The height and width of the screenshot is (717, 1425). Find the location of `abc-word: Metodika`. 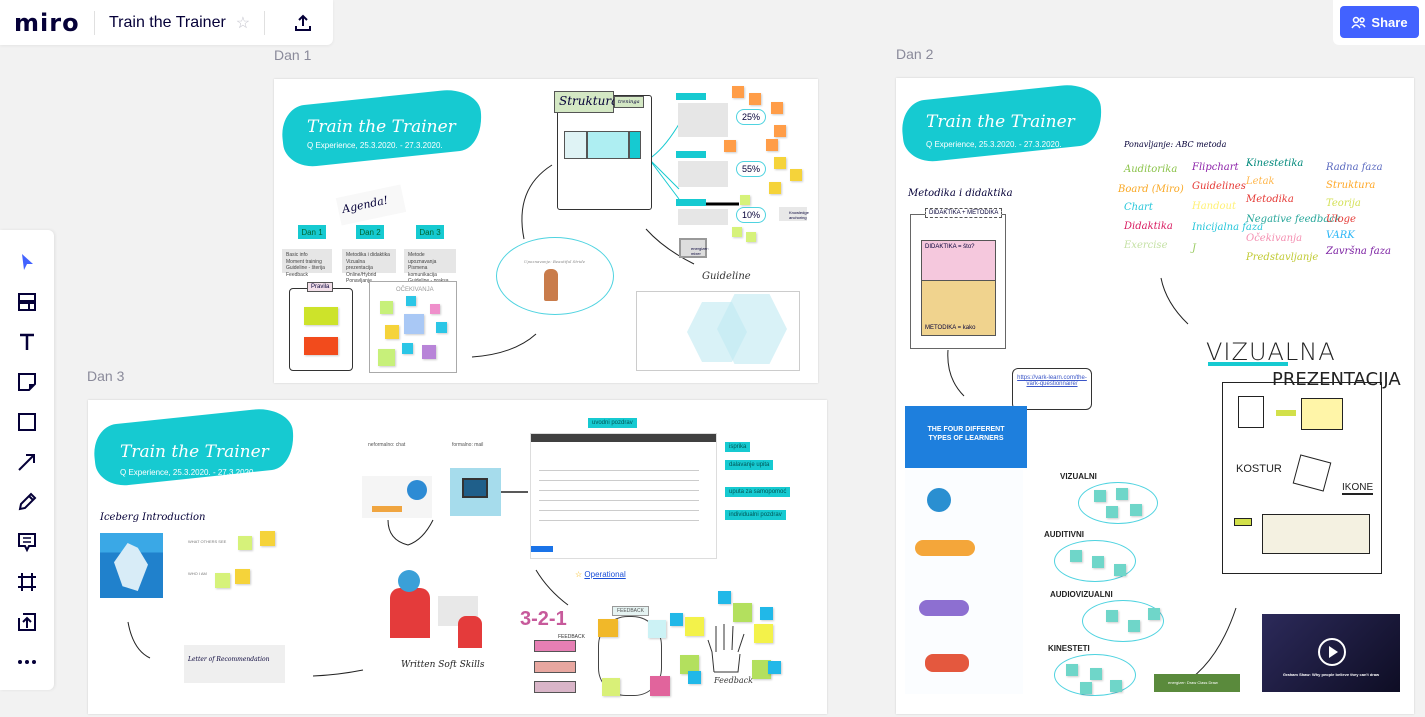

abc-word: Metodika is located at coordinates (1270, 199).